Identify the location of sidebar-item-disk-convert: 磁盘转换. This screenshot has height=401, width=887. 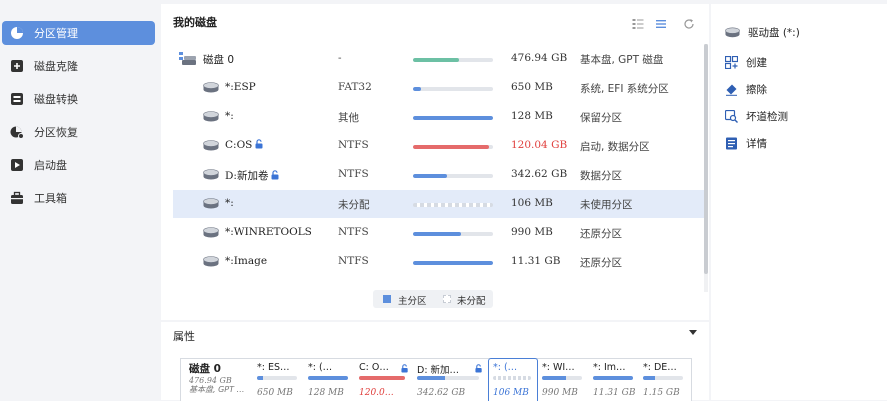
(78, 99).